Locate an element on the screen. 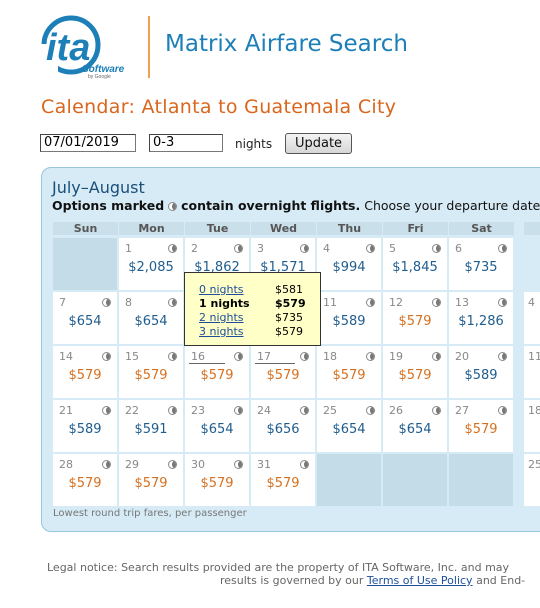 This screenshot has width=540, height=608. popup-nights-option: 0 nights $581 is located at coordinates (254, 289).